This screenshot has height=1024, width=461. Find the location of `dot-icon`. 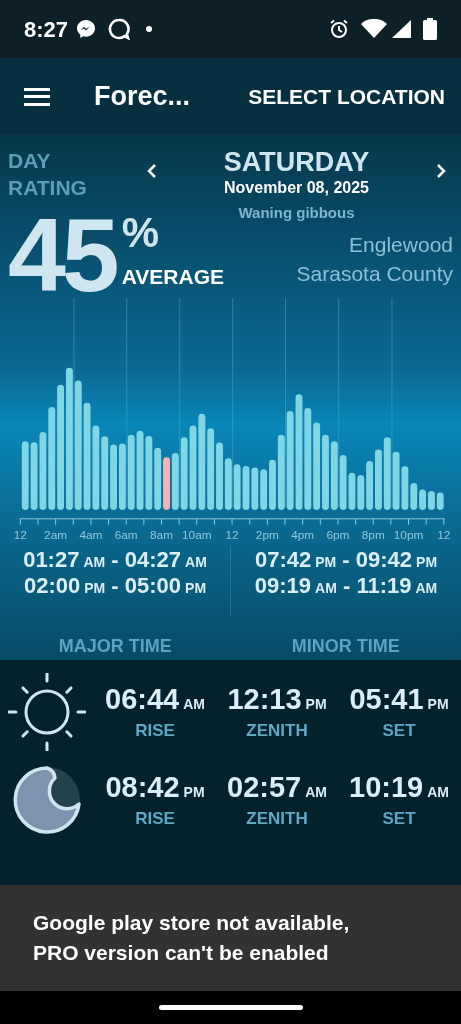

dot-icon is located at coordinates (149, 29).